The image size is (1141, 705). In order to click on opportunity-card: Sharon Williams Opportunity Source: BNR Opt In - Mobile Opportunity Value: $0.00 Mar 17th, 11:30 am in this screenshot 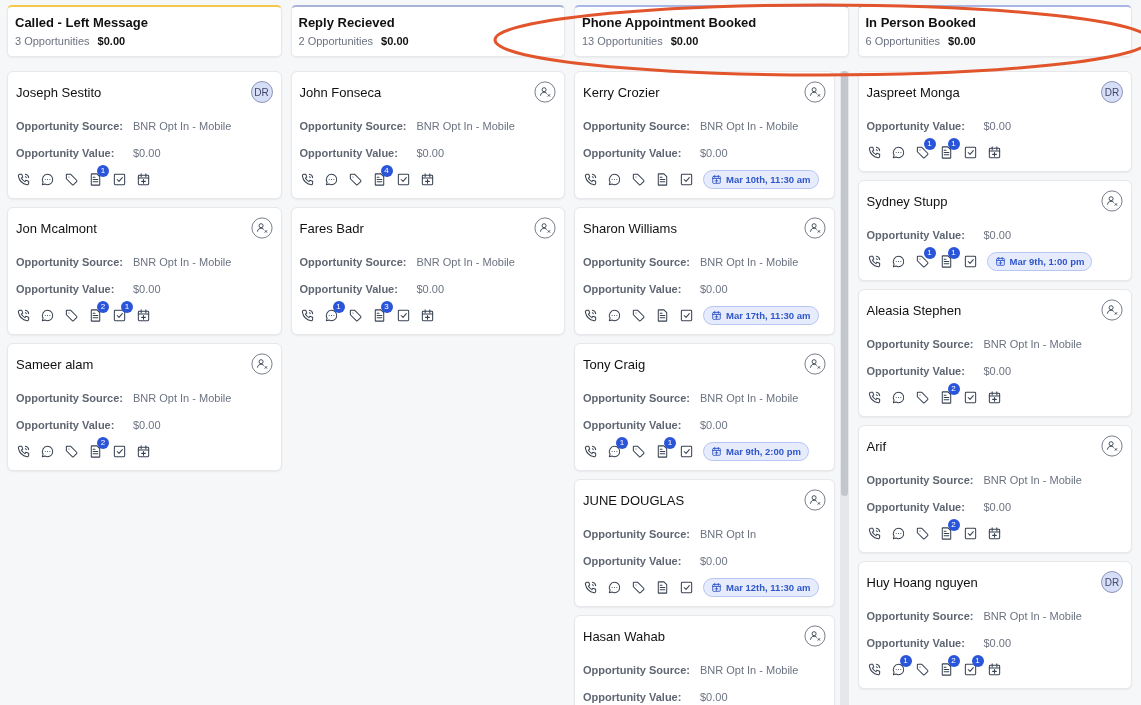, I will do `click(704, 271)`.